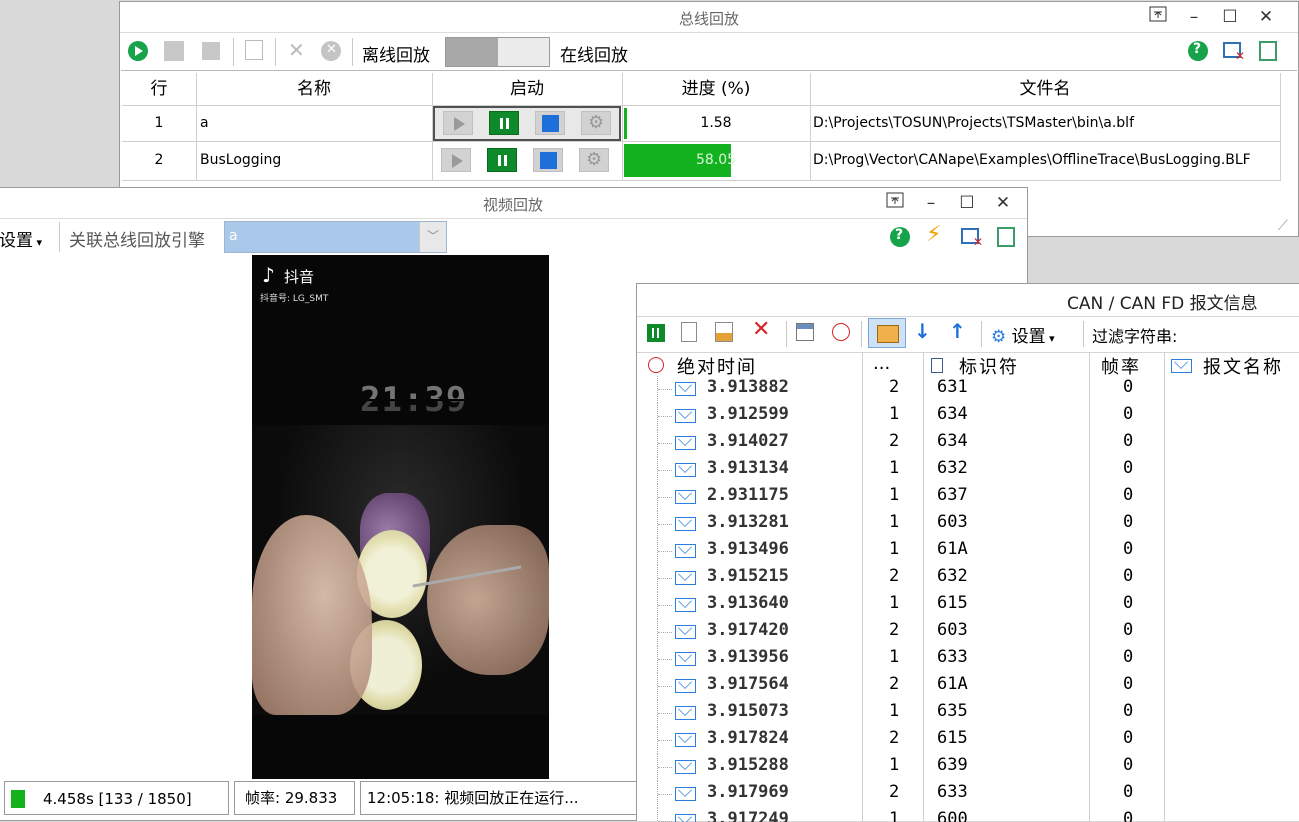 The width and height of the screenshot is (1299, 822). What do you see at coordinates (400, 517) in the screenshot?
I see `video-frame: ♪ 抖音 抖音号: LG_SMT 21:39` at bounding box center [400, 517].